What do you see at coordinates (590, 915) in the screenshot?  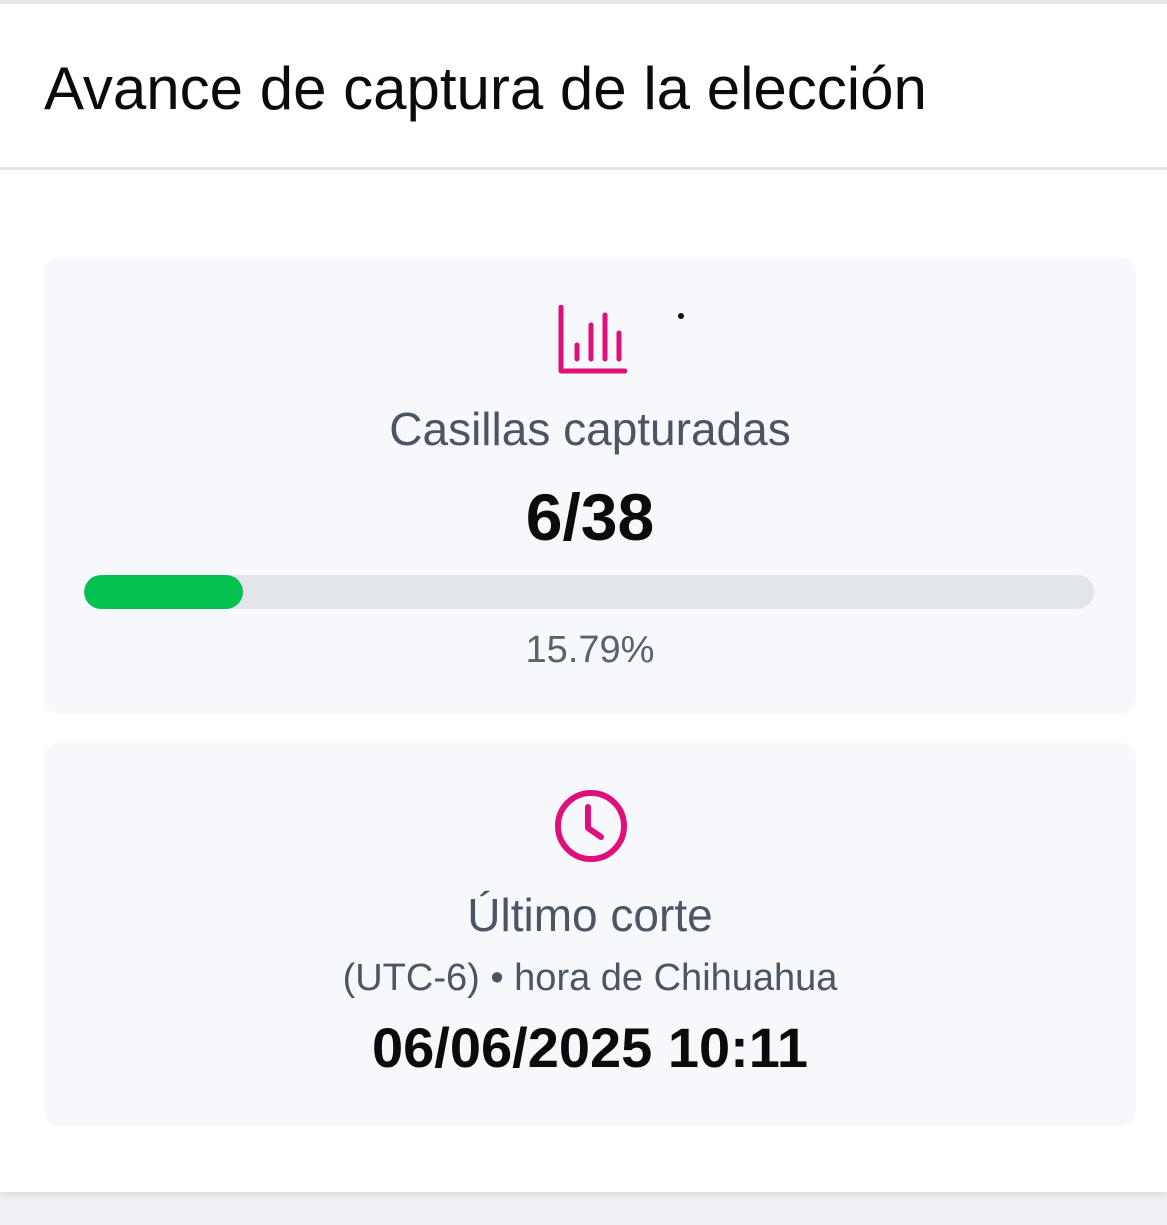 I see `last-update-label: Último corte` at bounding box center [590, 915].